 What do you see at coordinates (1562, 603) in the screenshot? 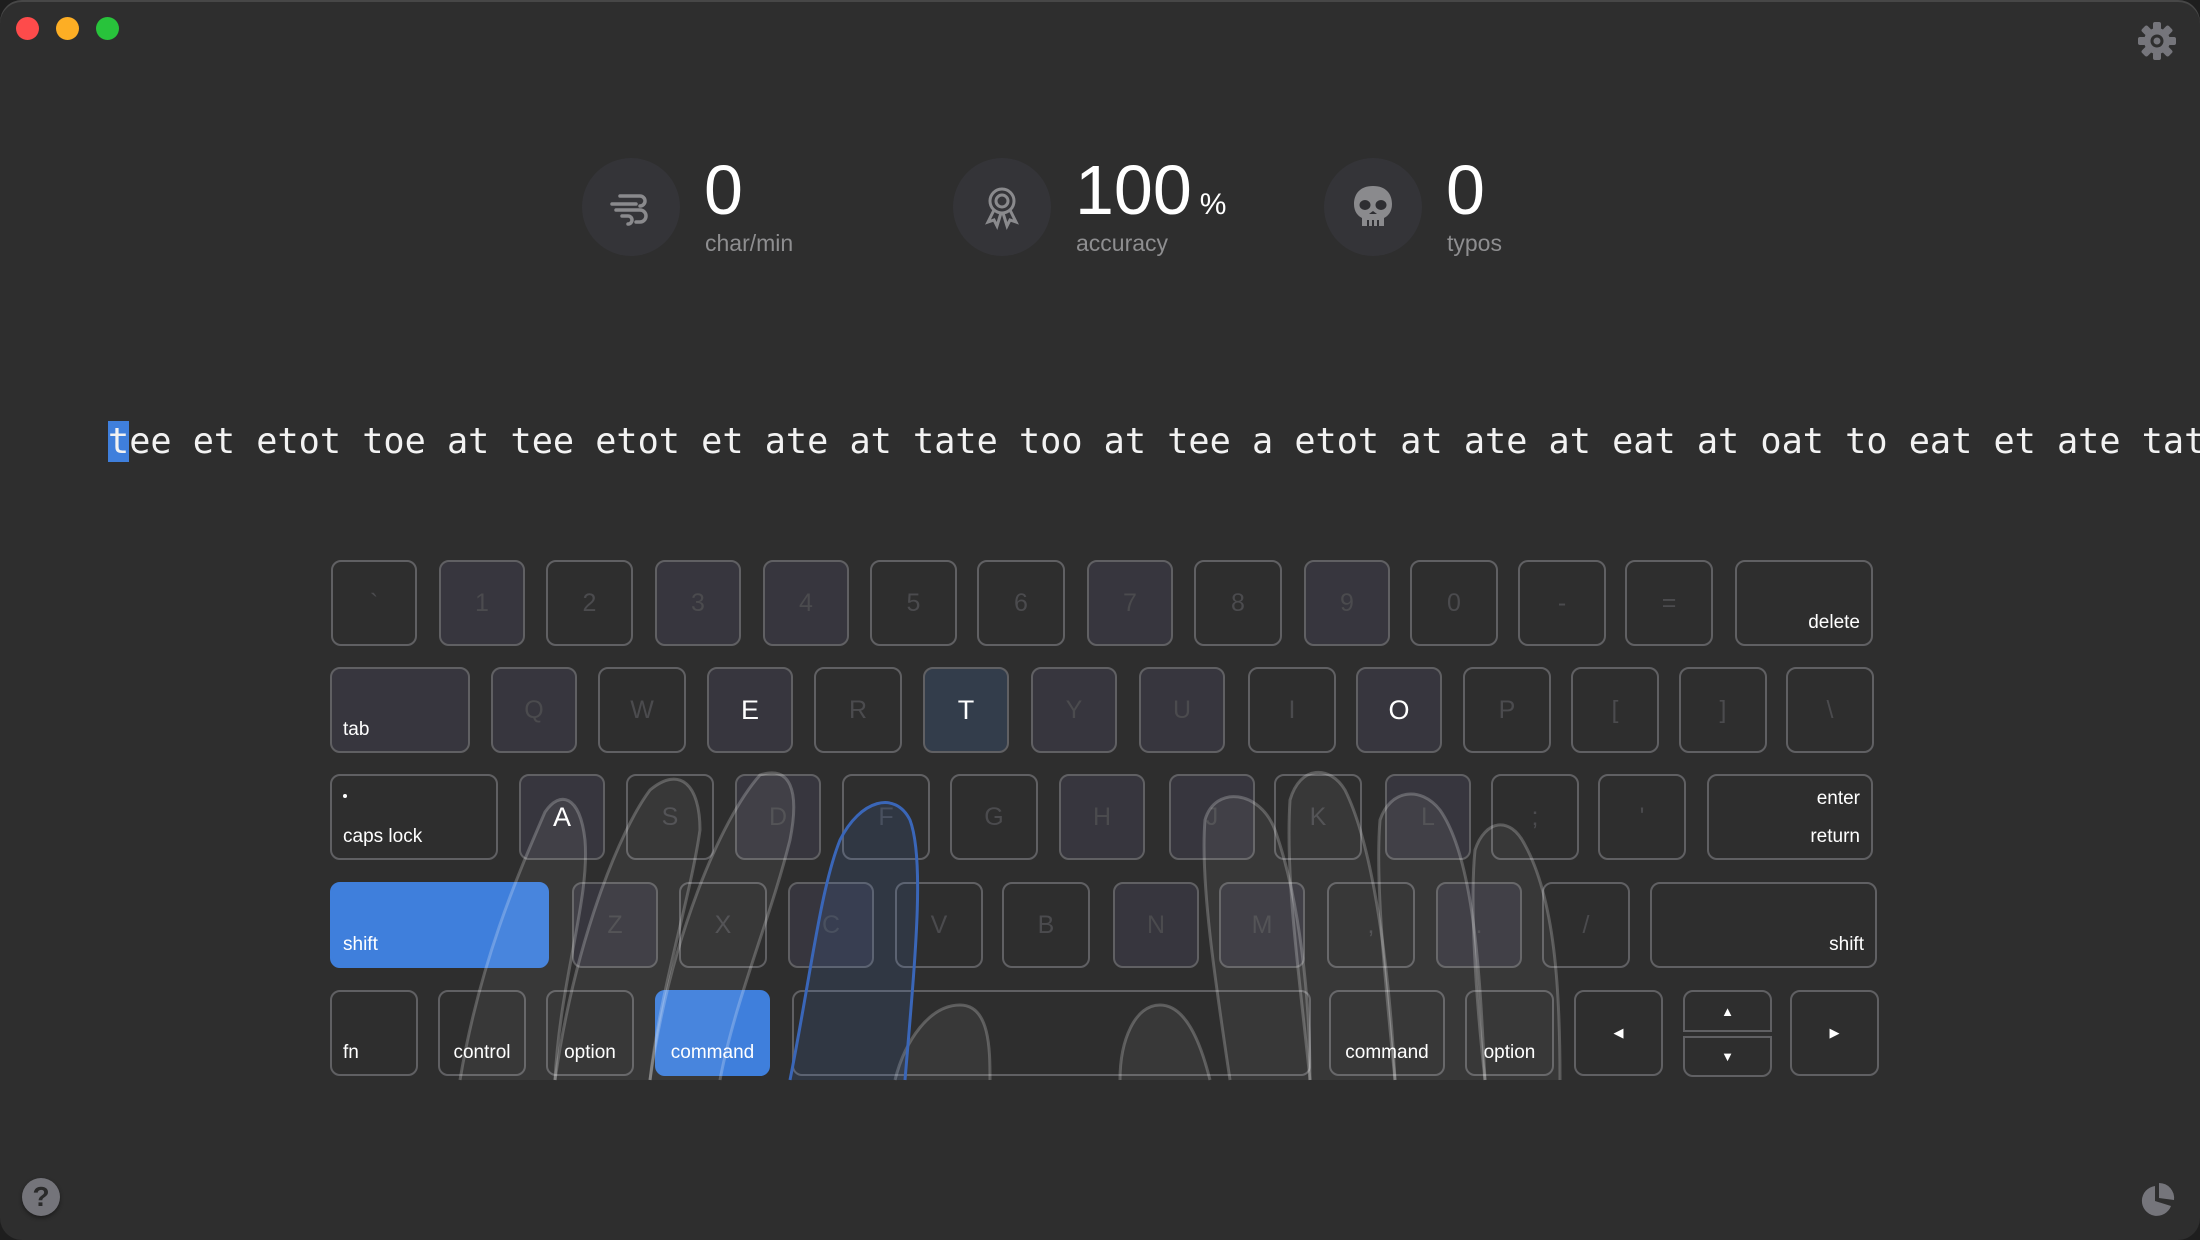
I see `key-minus: -` at bounding box center [1562, 603].